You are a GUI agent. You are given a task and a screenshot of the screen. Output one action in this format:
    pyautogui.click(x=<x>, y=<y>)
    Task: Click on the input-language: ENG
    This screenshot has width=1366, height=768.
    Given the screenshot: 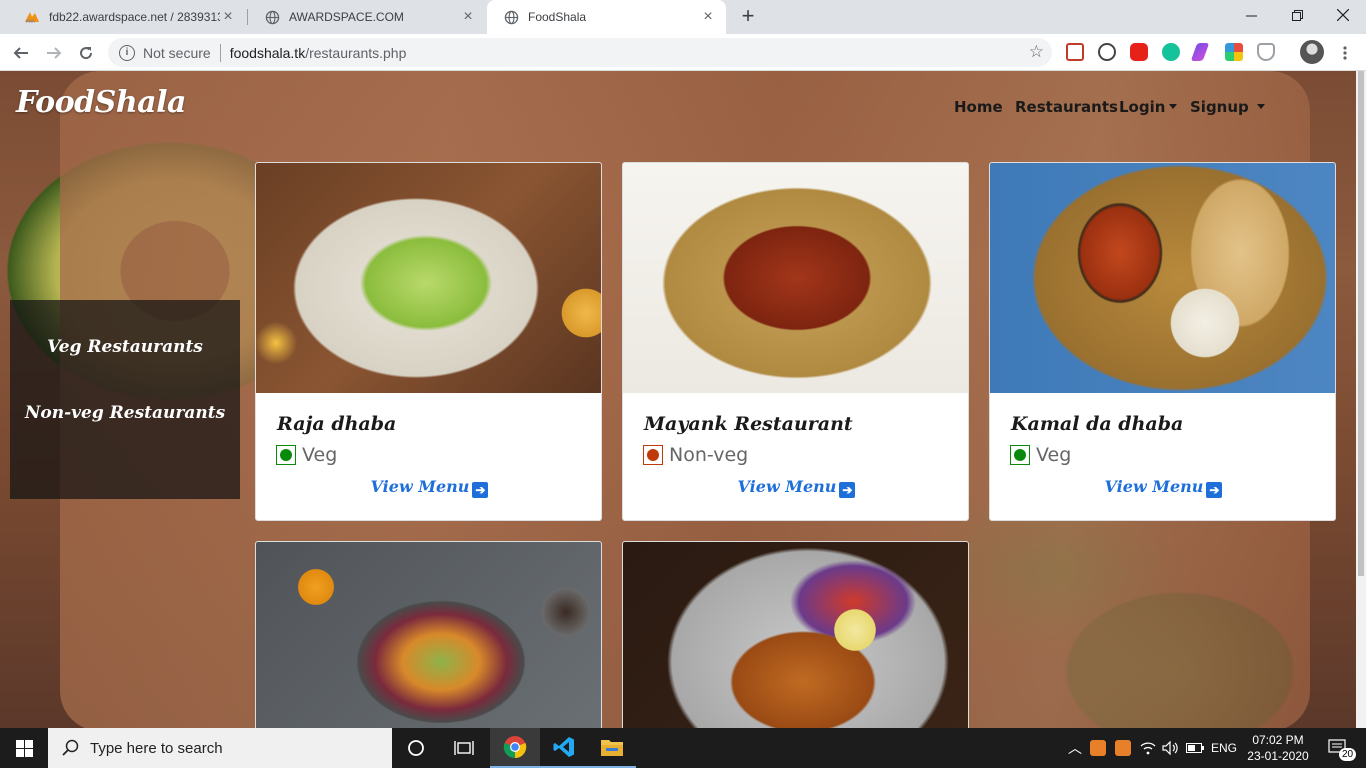 What is the action you would take?
    pyautogui.click(x=1224, y=748)
    